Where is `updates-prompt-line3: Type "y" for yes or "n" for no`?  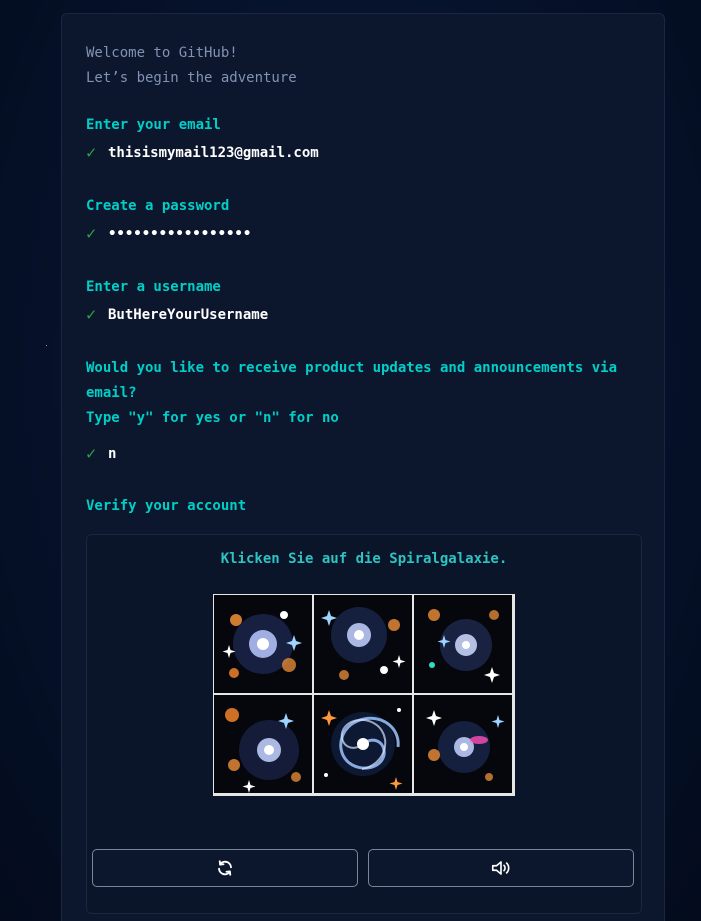
updates-prompt-line3: Type "y" for yes or "n" for no is located at coordinates (212, 418).